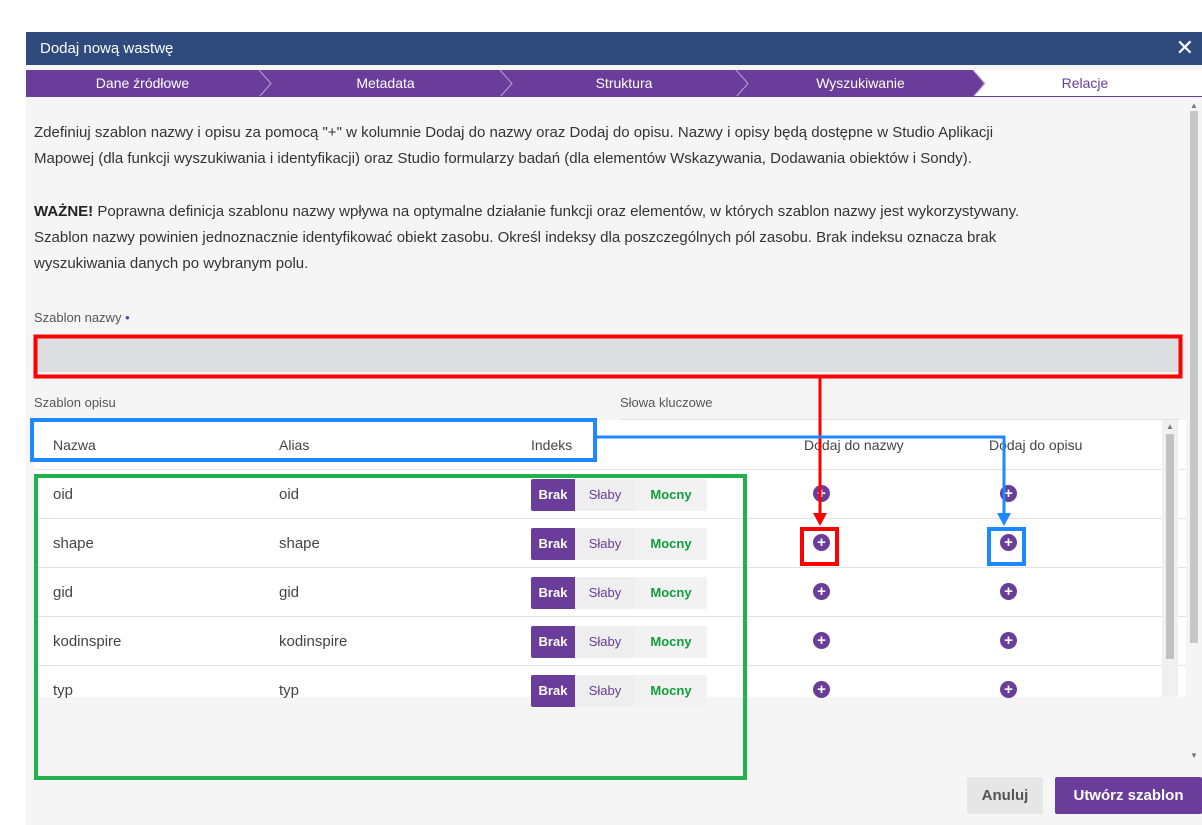 The image size is (1202, 825). What do you see at coordinates (289, 592) in the screenshot?
I see `row-alias: gid` at bounding box center [289, 592].